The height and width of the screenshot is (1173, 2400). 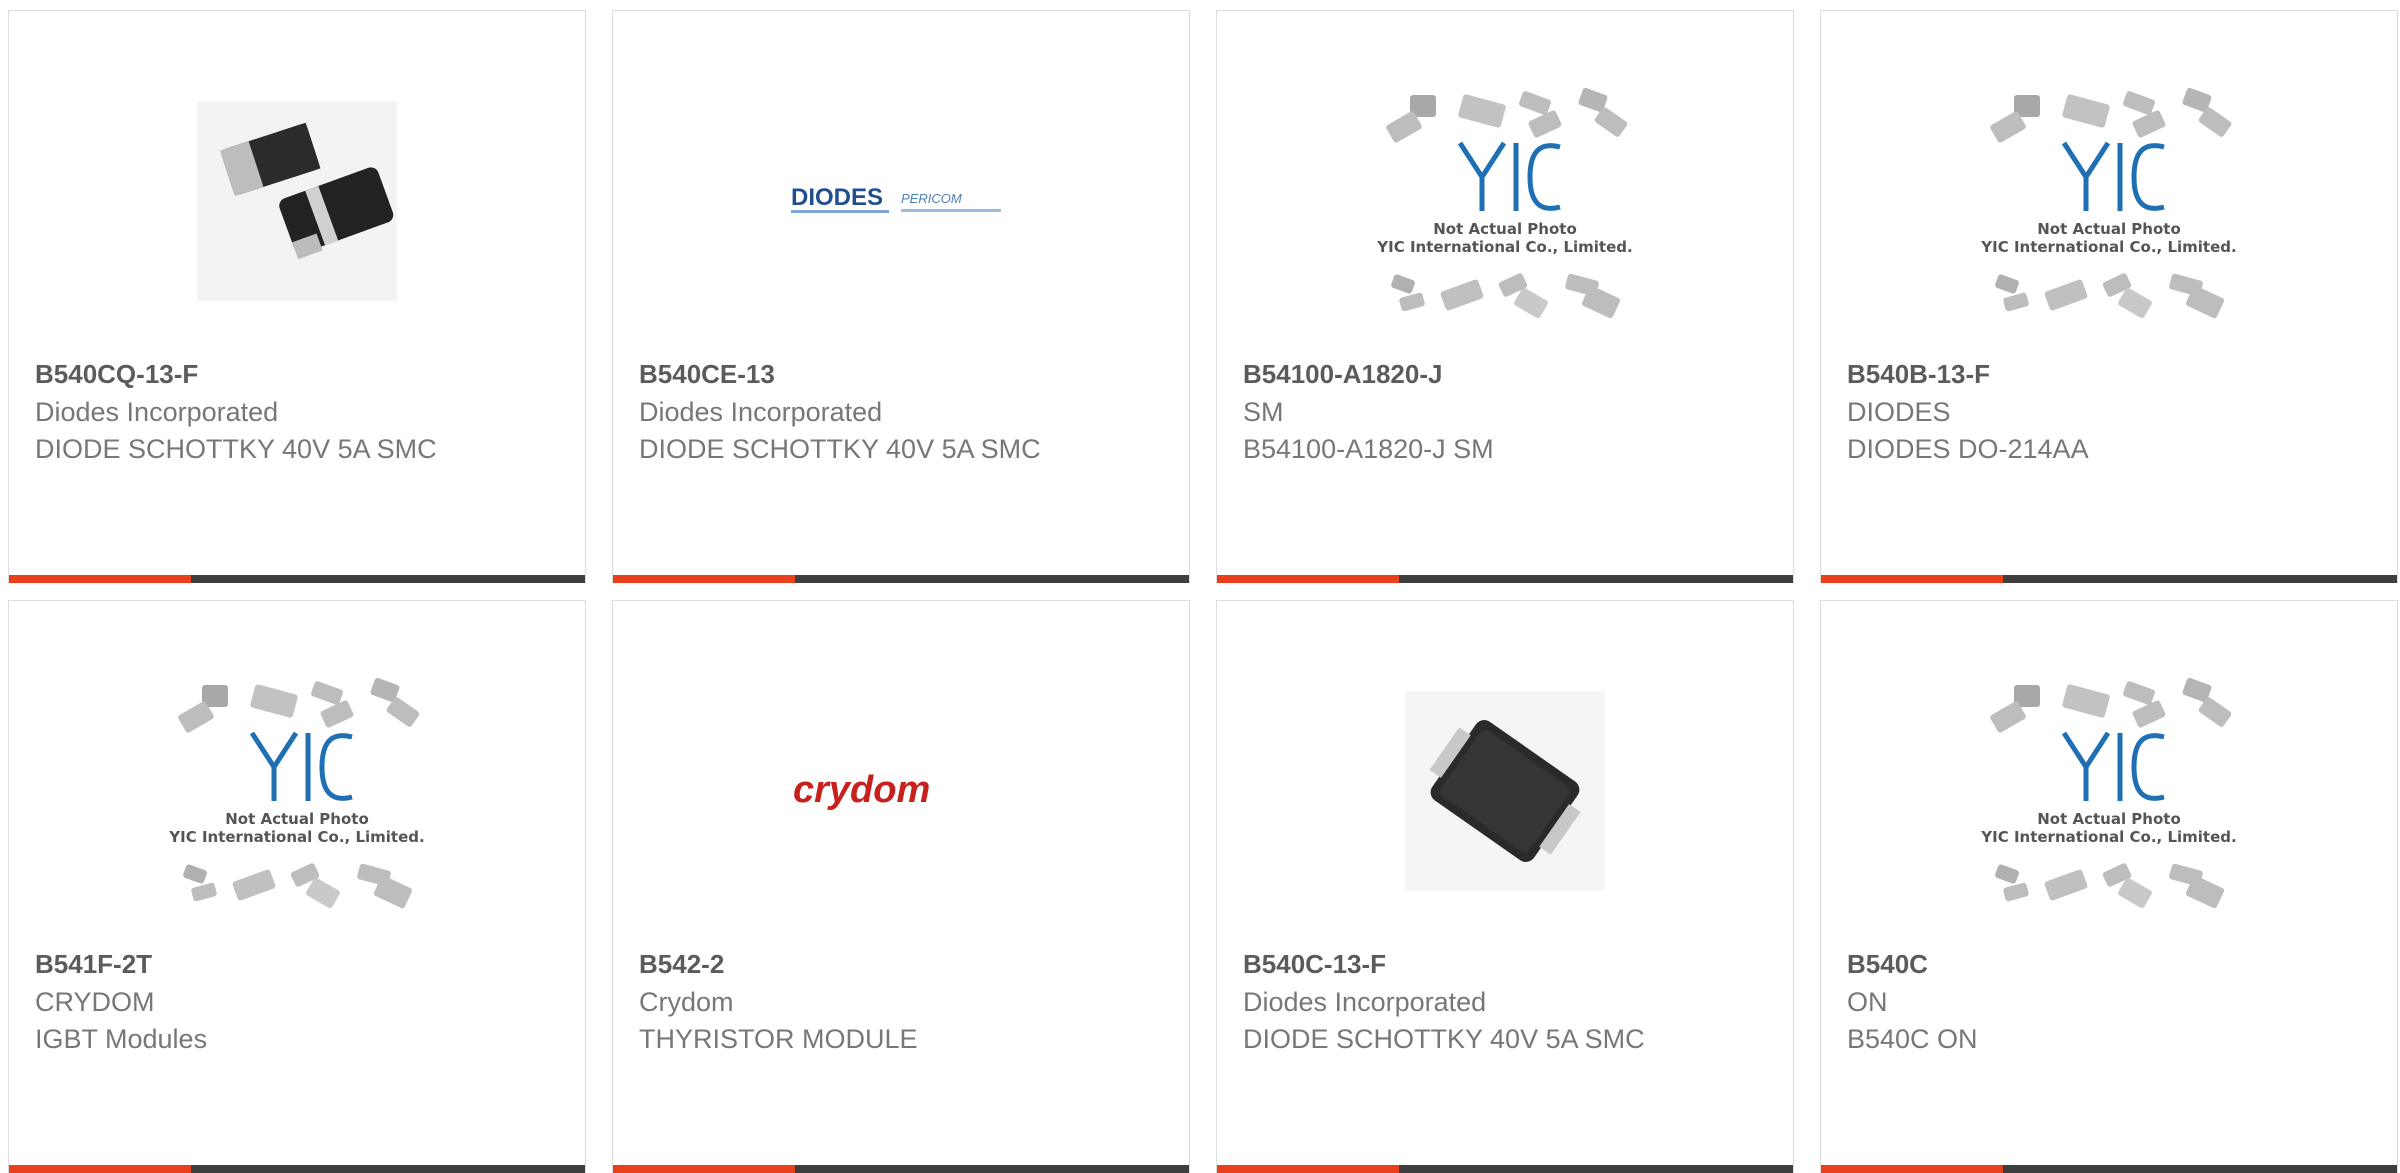 I want to click on smc-diode-photo, so click(x=1505, y=791).